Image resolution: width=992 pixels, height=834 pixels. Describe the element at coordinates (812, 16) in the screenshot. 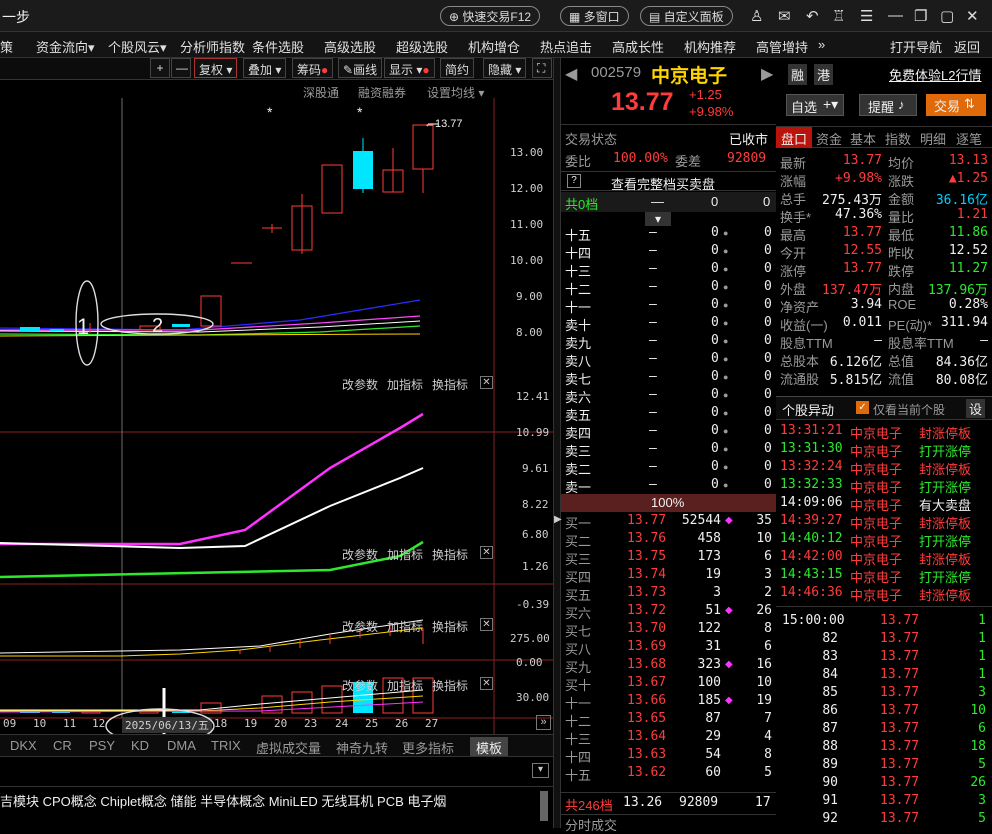

I see `undo-icon: ↶` at that location.